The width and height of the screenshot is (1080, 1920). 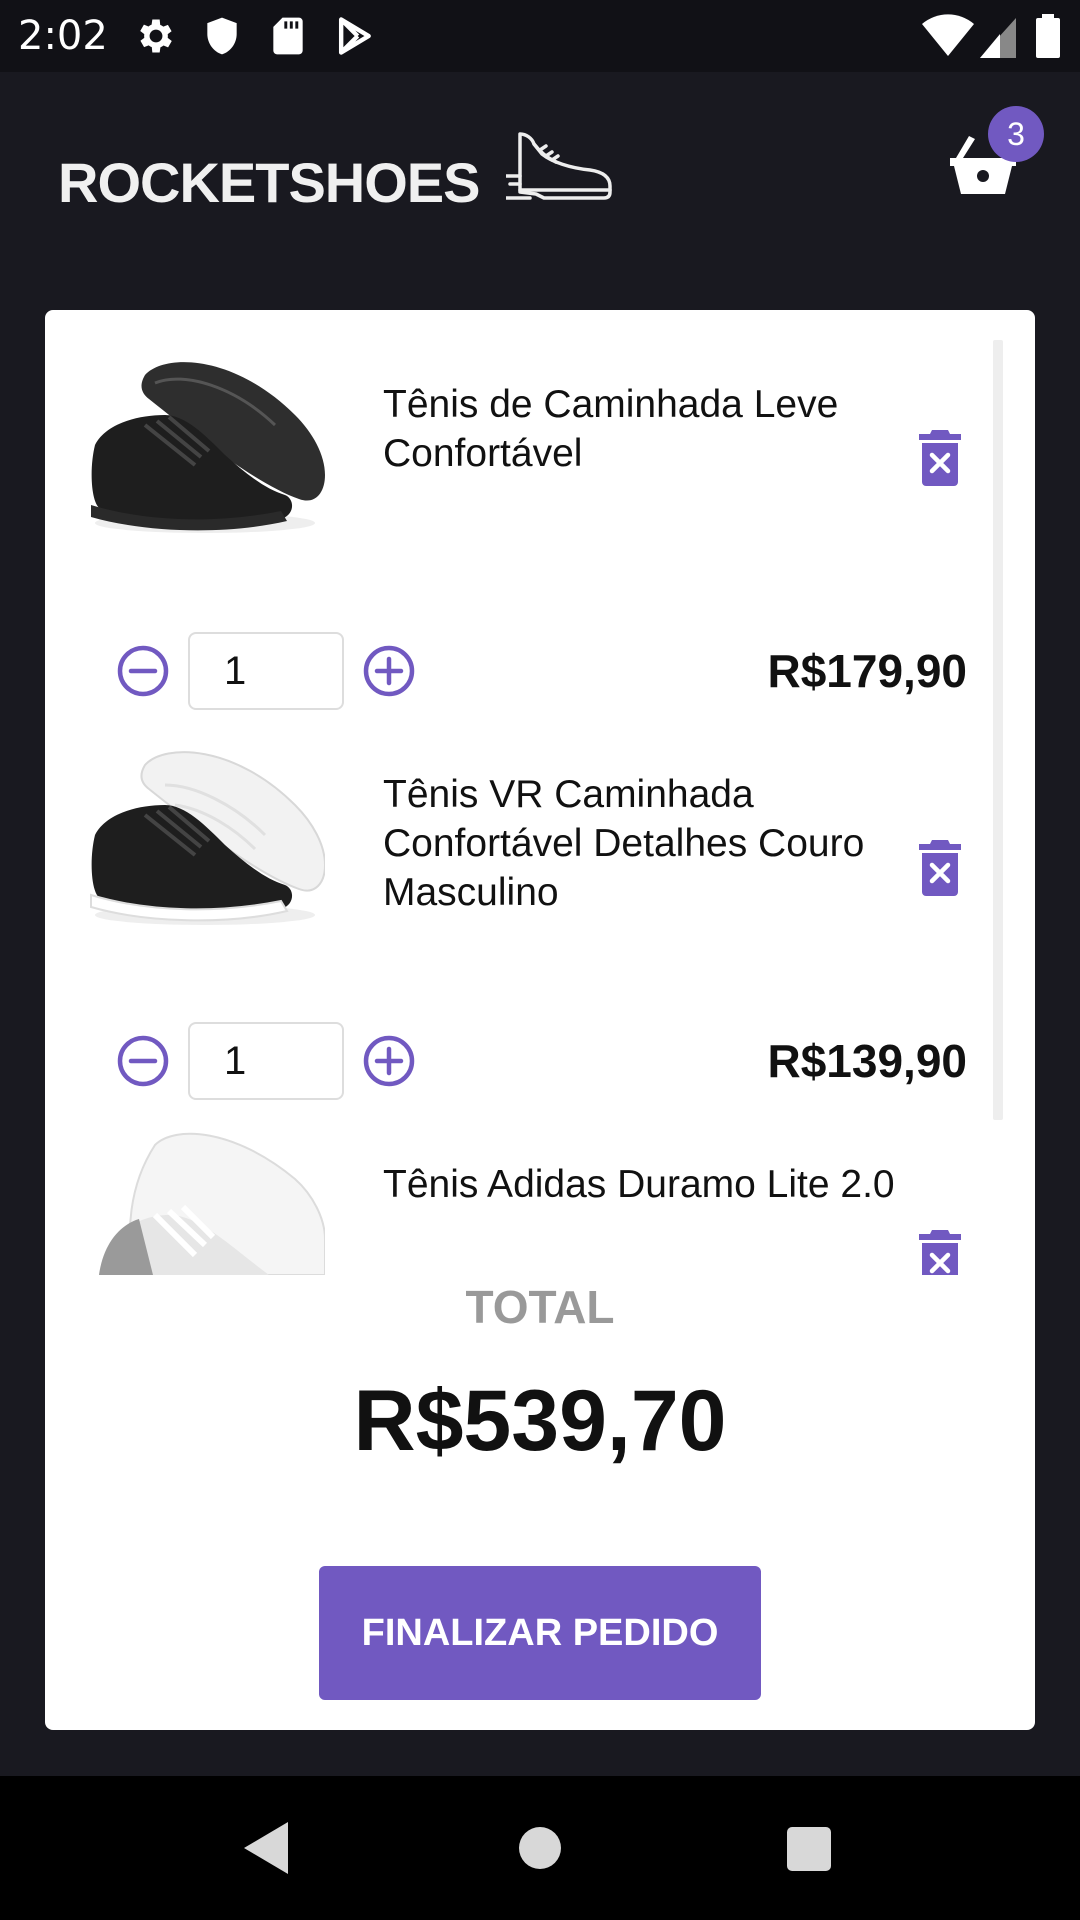 I want to click on system-nav-bar, so click(x=540, y=1848).